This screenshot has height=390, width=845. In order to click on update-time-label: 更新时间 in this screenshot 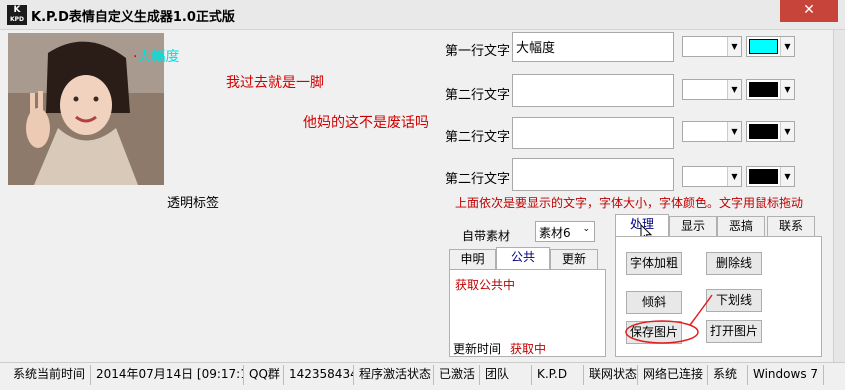, I will do `click(477, 349)`.